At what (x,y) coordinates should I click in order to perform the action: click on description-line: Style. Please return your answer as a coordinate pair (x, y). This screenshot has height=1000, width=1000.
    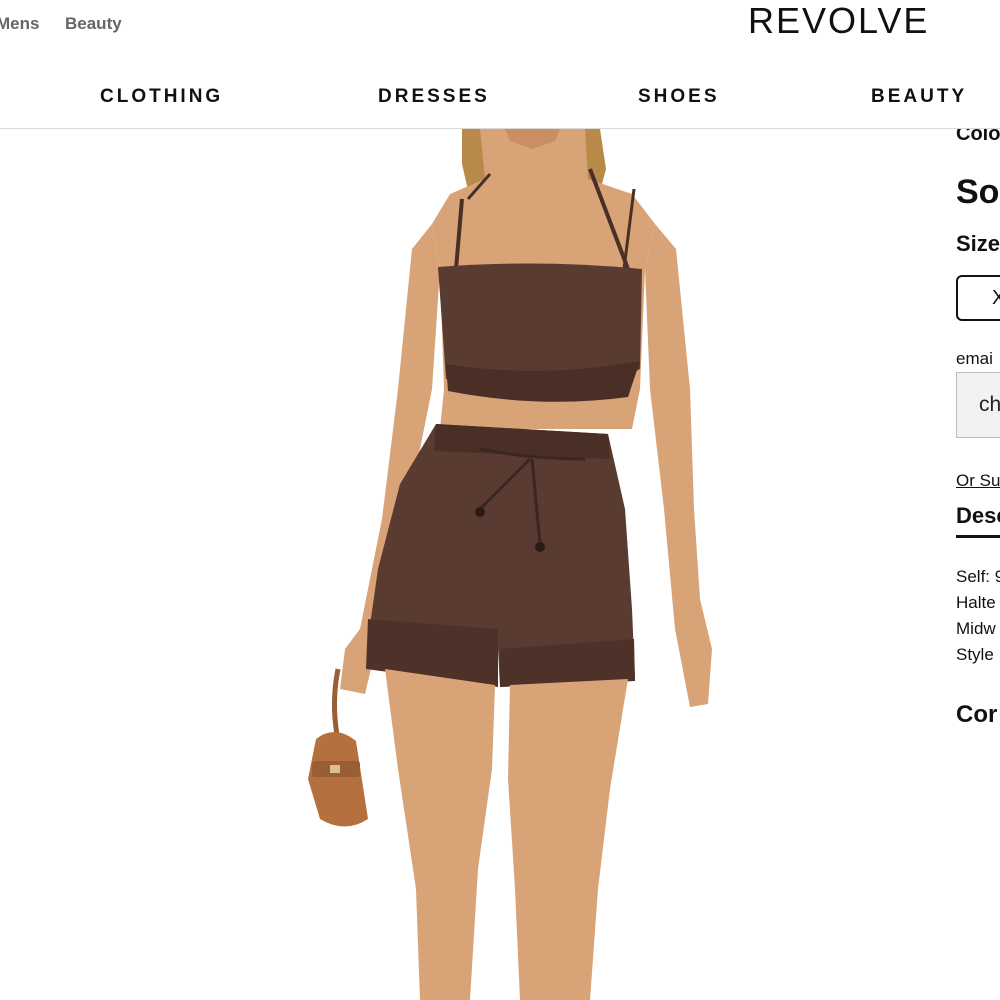
    Looking at the image, I should click on (975, 654).